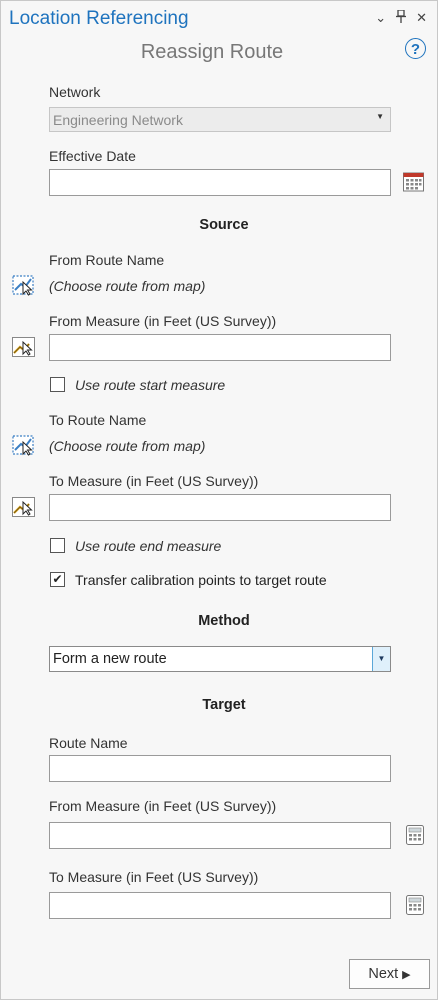 The width and height of the screenshot is (438, 1000). I want to click on effective-date-label: Effective Date, so click(92, 156).